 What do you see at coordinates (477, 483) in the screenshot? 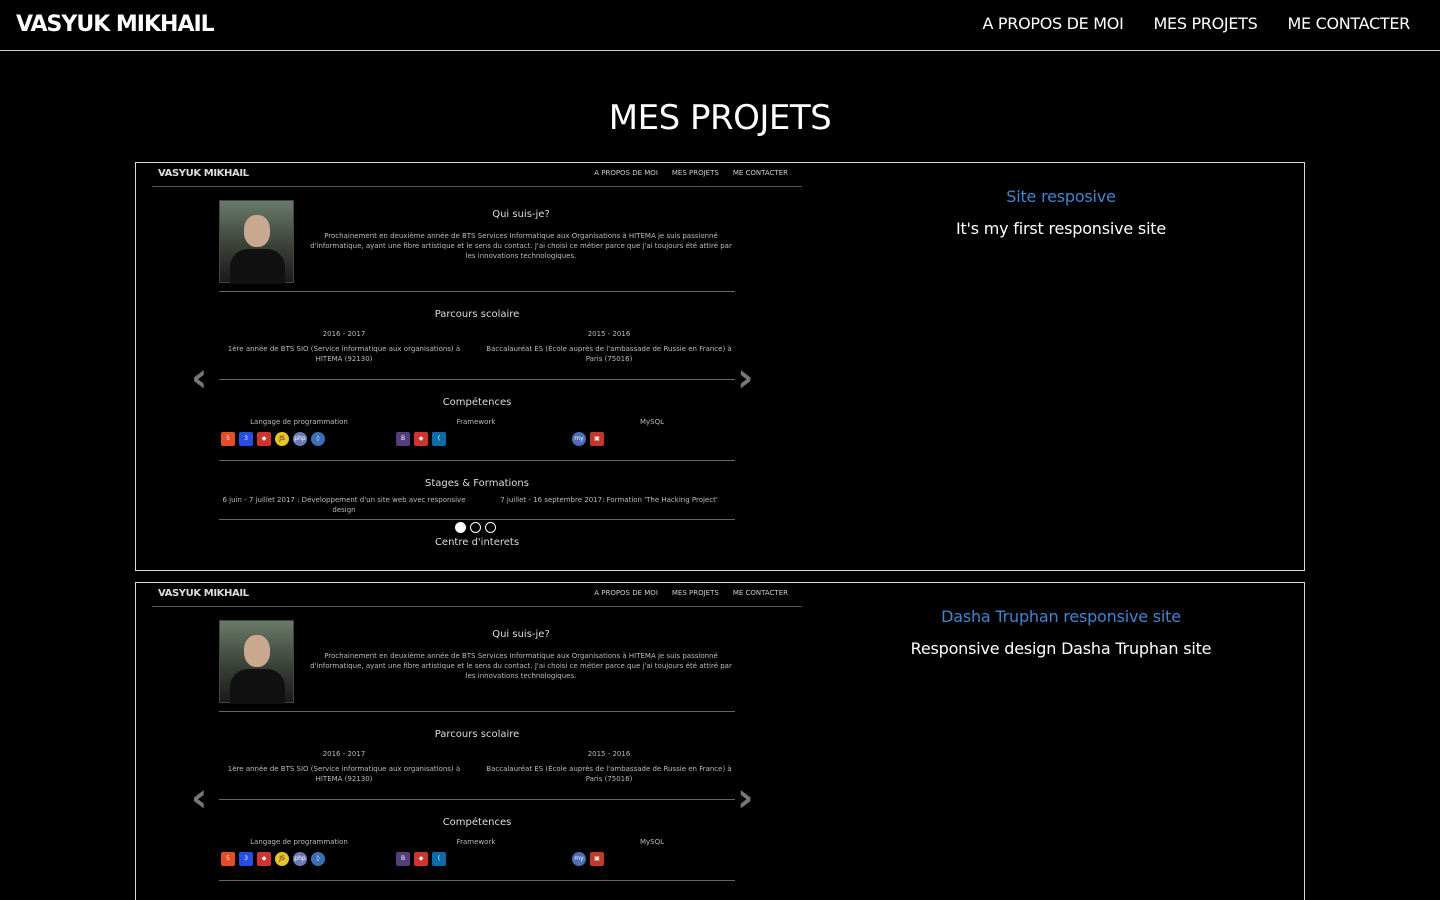
I see `preview-internships-title: Stages & Formations` at bounding box center [477, 483].